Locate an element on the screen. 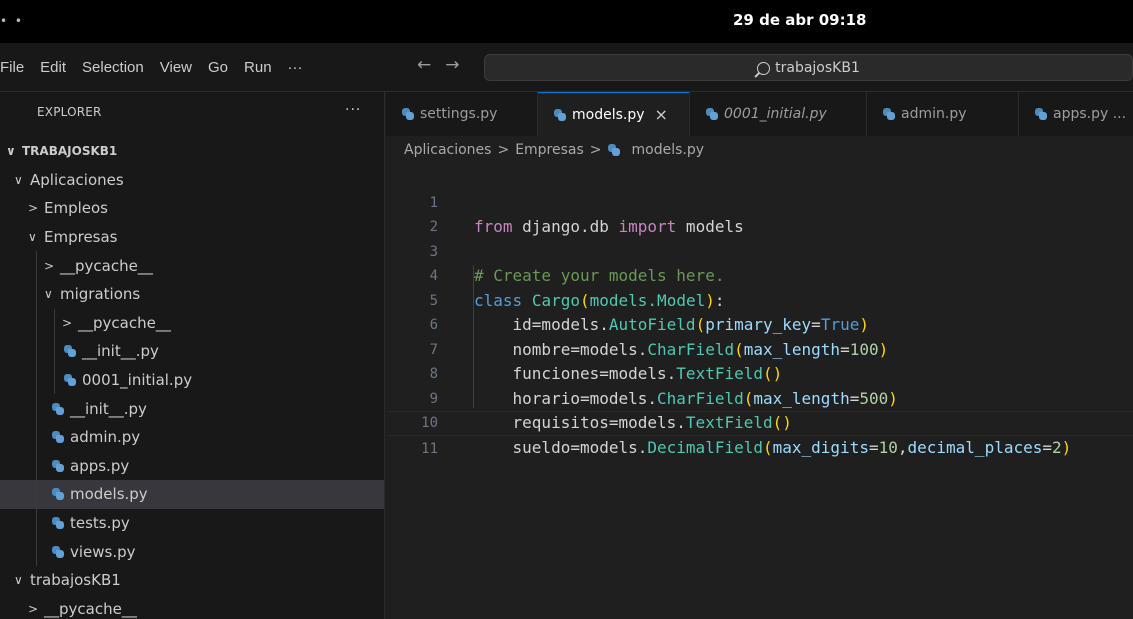 The image size is (1133, 619). explorer-title: EXPLORER is located at coordinates (69, 112).